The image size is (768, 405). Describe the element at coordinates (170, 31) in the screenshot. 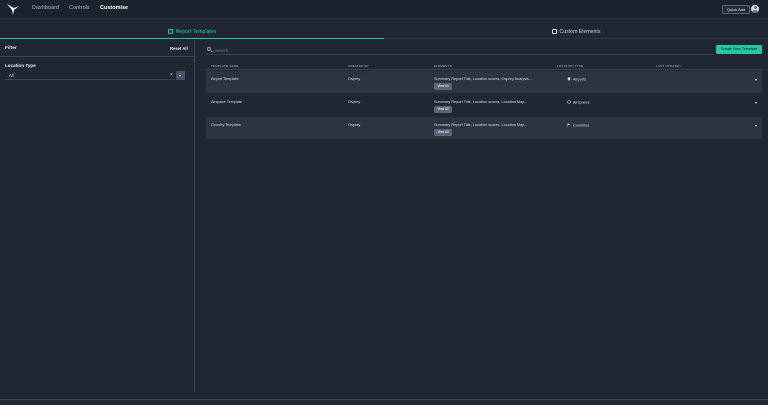

I see `template-icon` at that location.